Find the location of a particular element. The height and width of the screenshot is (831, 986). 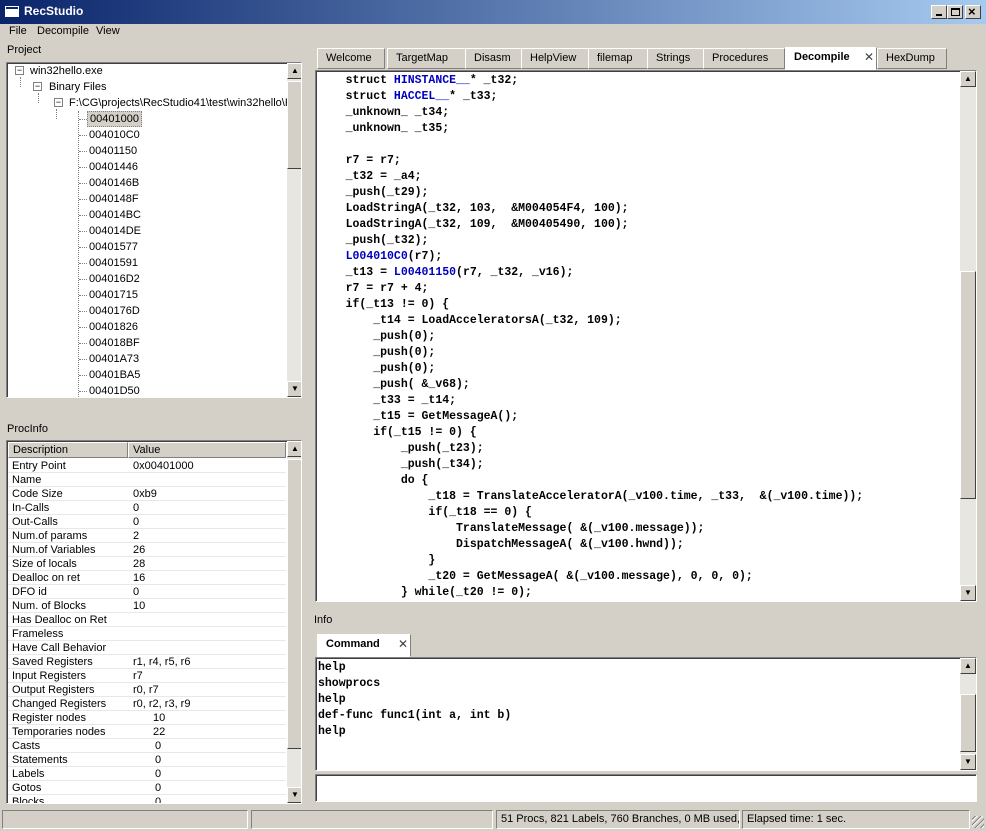

tab-hexdump: HexDump is located at coordinates (912, 58).